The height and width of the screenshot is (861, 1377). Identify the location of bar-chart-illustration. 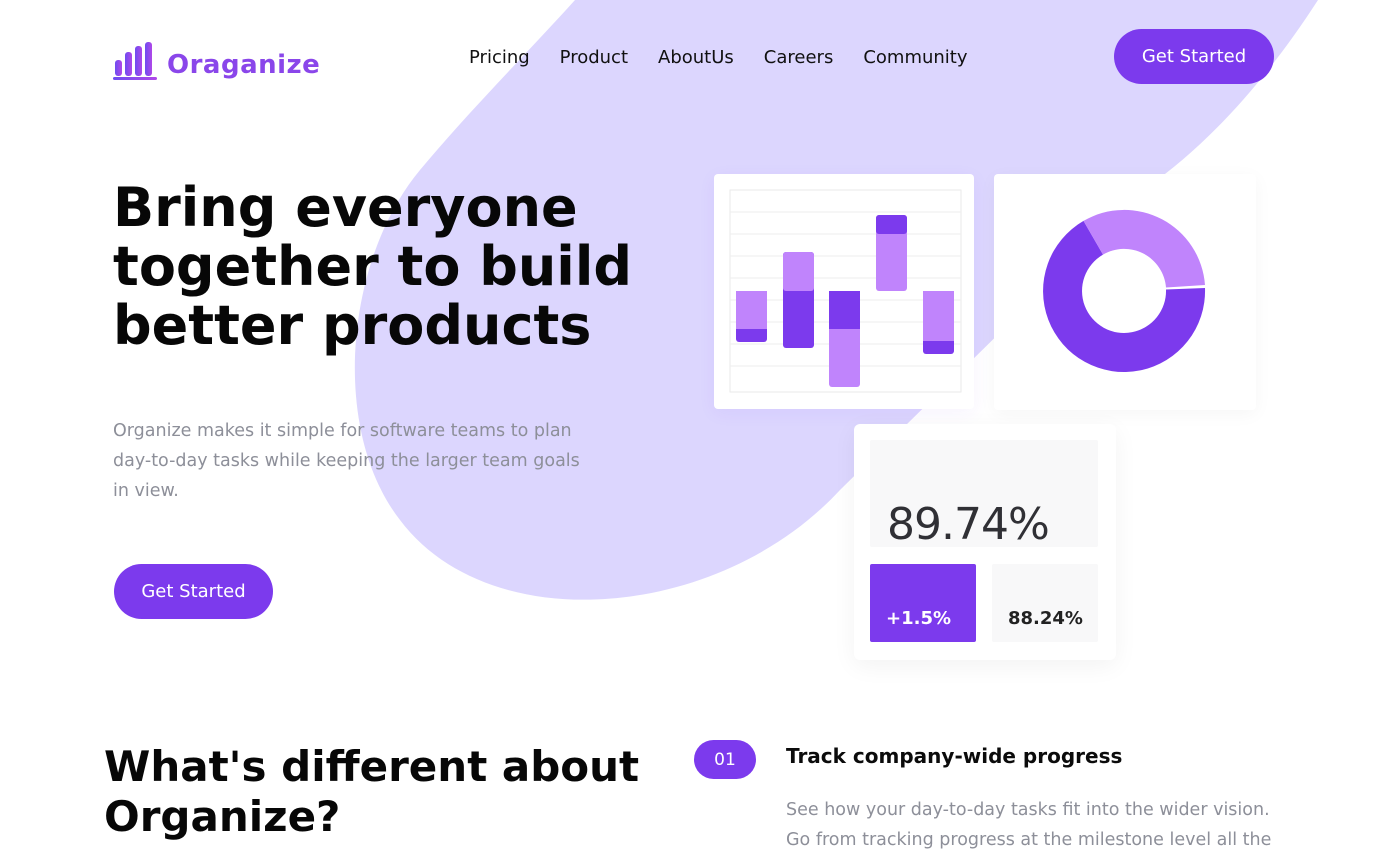
(845, 291).